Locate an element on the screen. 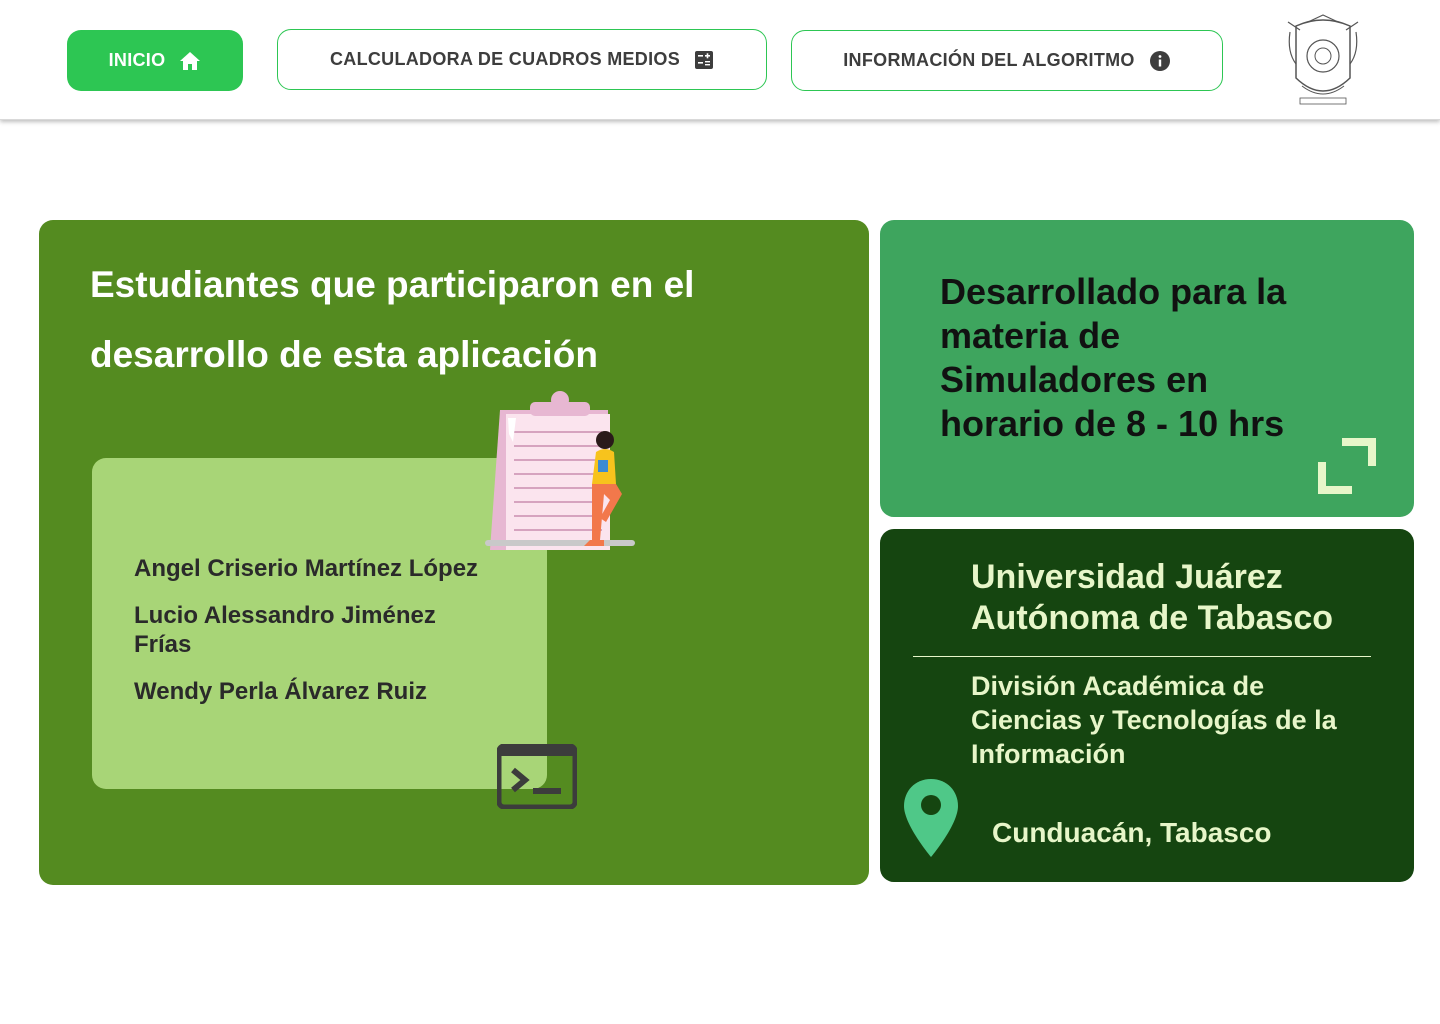 The height and width of the screenshot is (1024, 1440). university-name: Universidad Juárez Autónoma de Tabasco is located at coordinates (1152, 597).